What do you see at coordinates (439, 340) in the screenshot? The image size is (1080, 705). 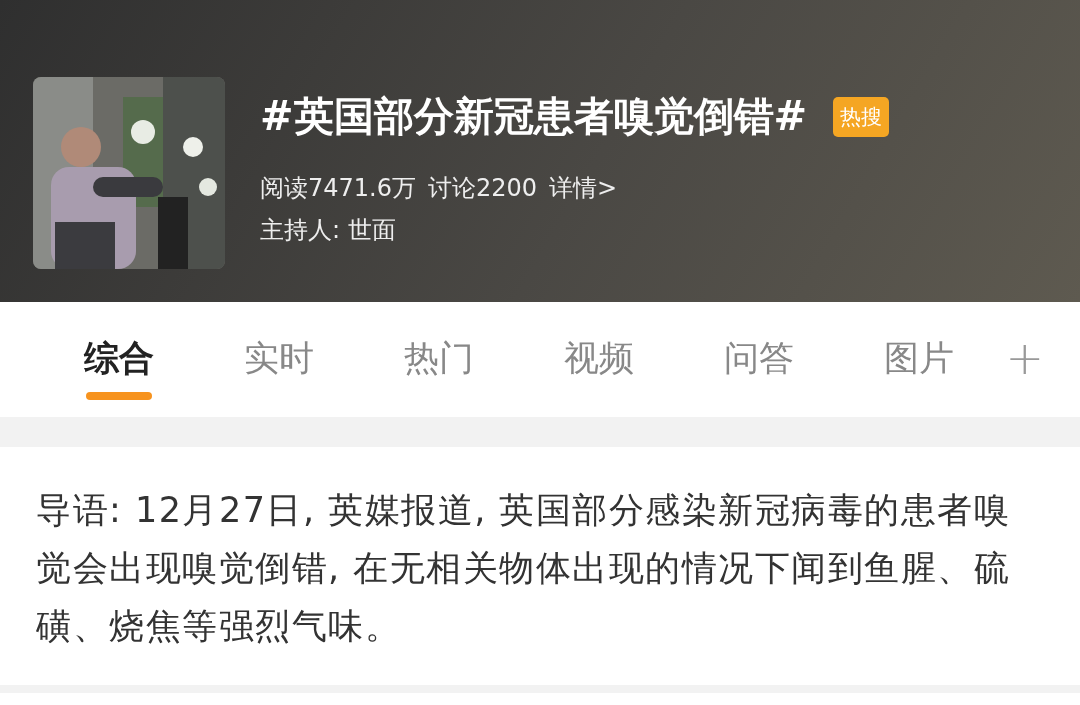 I see `tab: 热门` at bounding box center [439, 340].